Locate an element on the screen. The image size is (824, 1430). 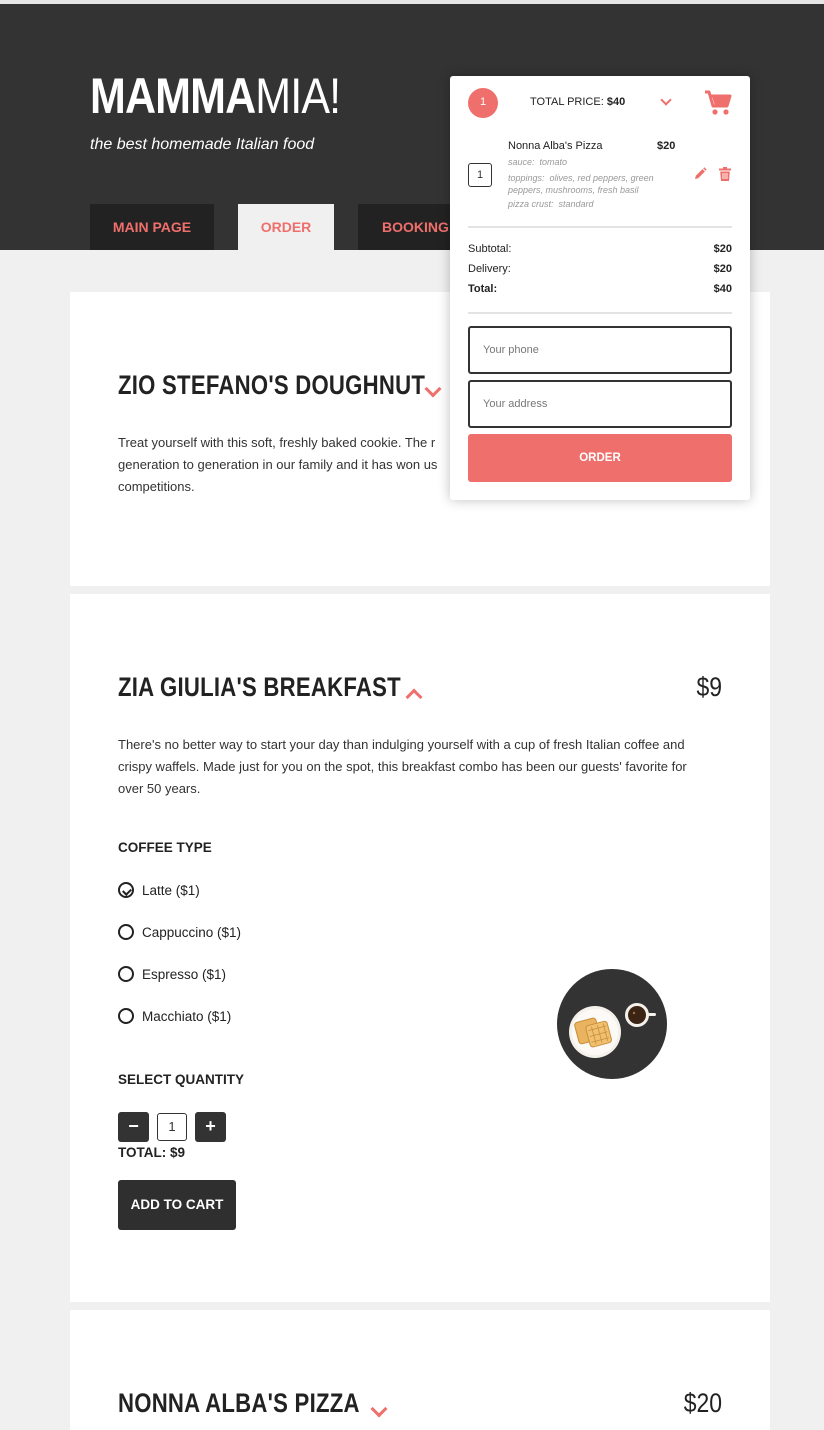
cart-total-price: TOTAL PRICE: $40 is located at coordinates (578, 102).